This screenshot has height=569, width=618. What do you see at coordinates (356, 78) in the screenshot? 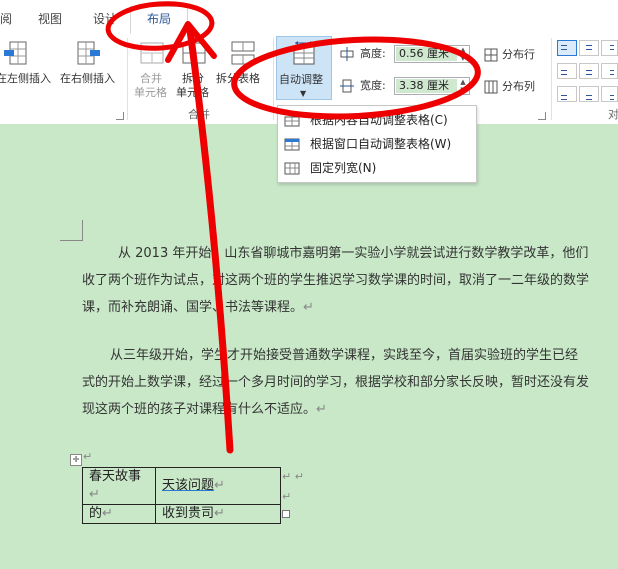
I see `annotation-circle-size-controls` at bounding box center [356, 78].